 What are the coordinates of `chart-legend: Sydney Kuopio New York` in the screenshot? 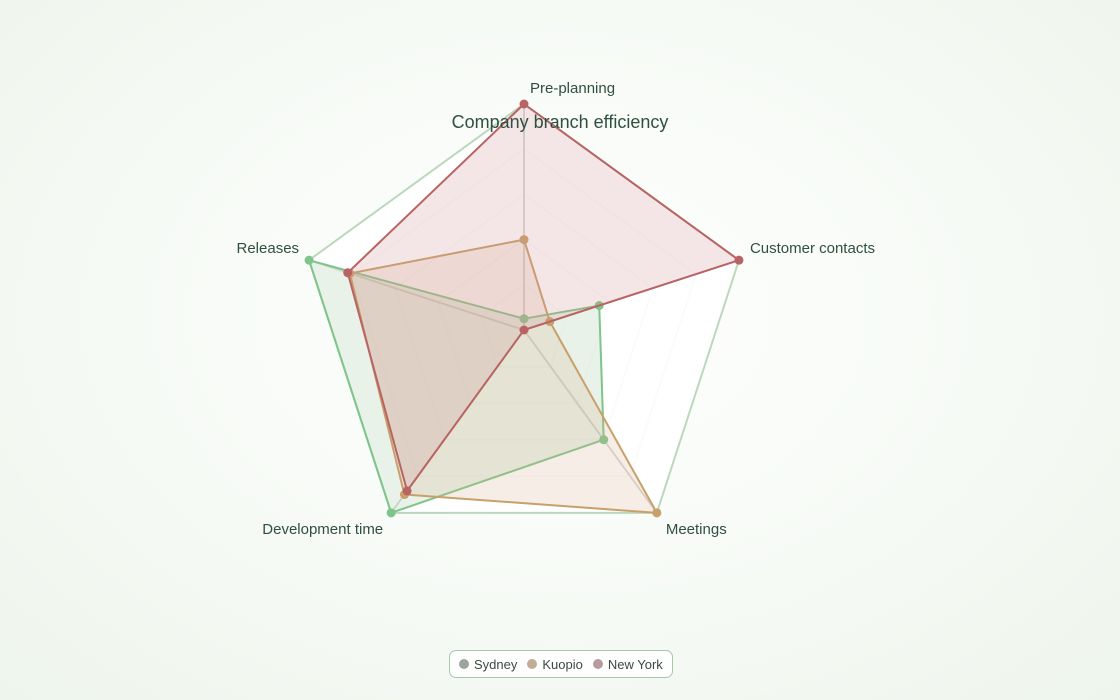 It's located at (561, 664).